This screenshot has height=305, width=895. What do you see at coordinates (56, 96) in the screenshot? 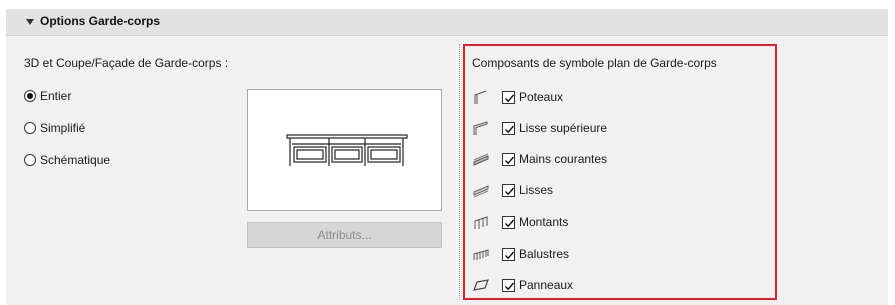
I see `radio-label: Entier` at bounding box center [56, 96].